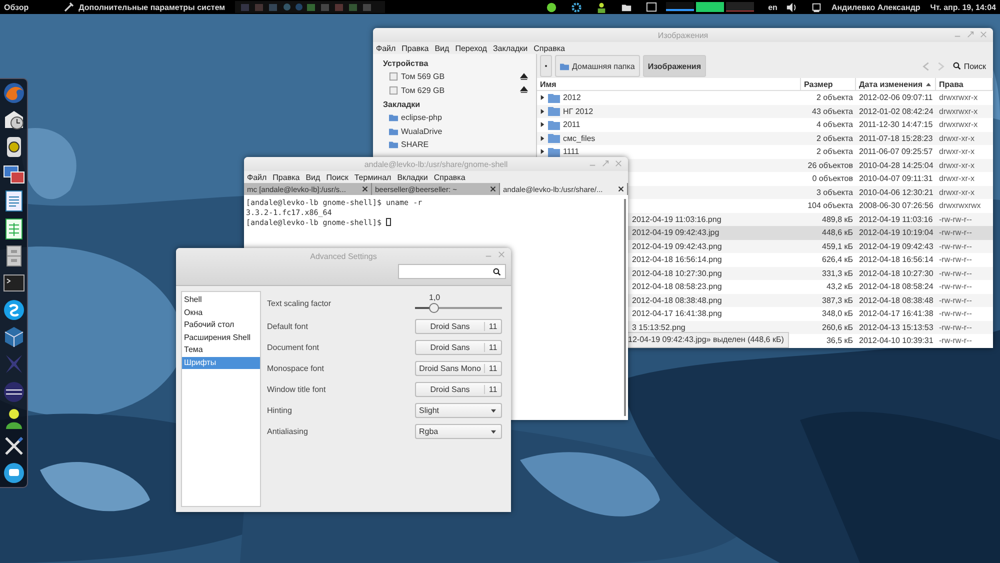 This screenshot has width=1000, height=563. Describe the element at coordinates (436, 164) in the screenshot. I see `window-title: andale@levko-lb:/usr/share/gnome-shell` at that location.